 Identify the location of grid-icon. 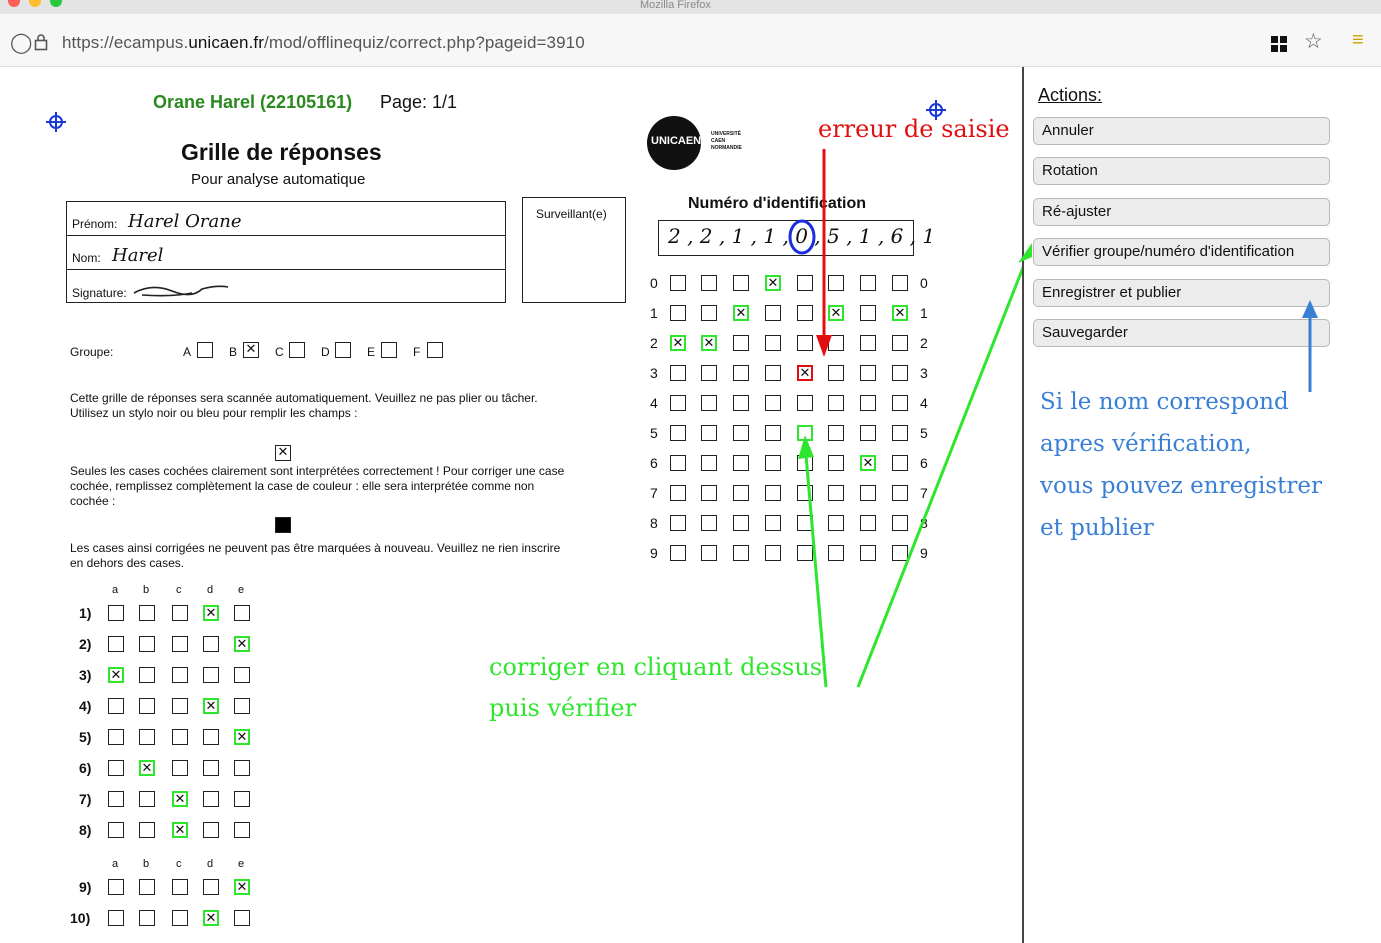
(1279, 44).